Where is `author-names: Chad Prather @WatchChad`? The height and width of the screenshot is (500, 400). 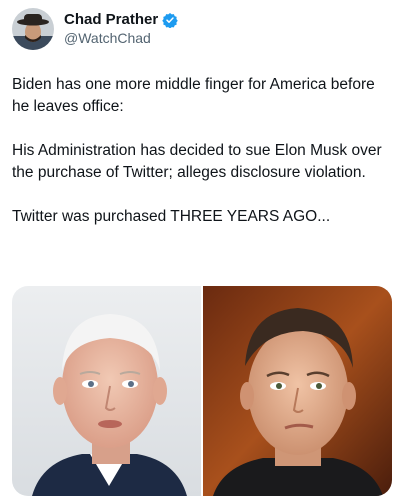 author-names: Chad Prather @WatchChad is located at coordinates (121, 29).